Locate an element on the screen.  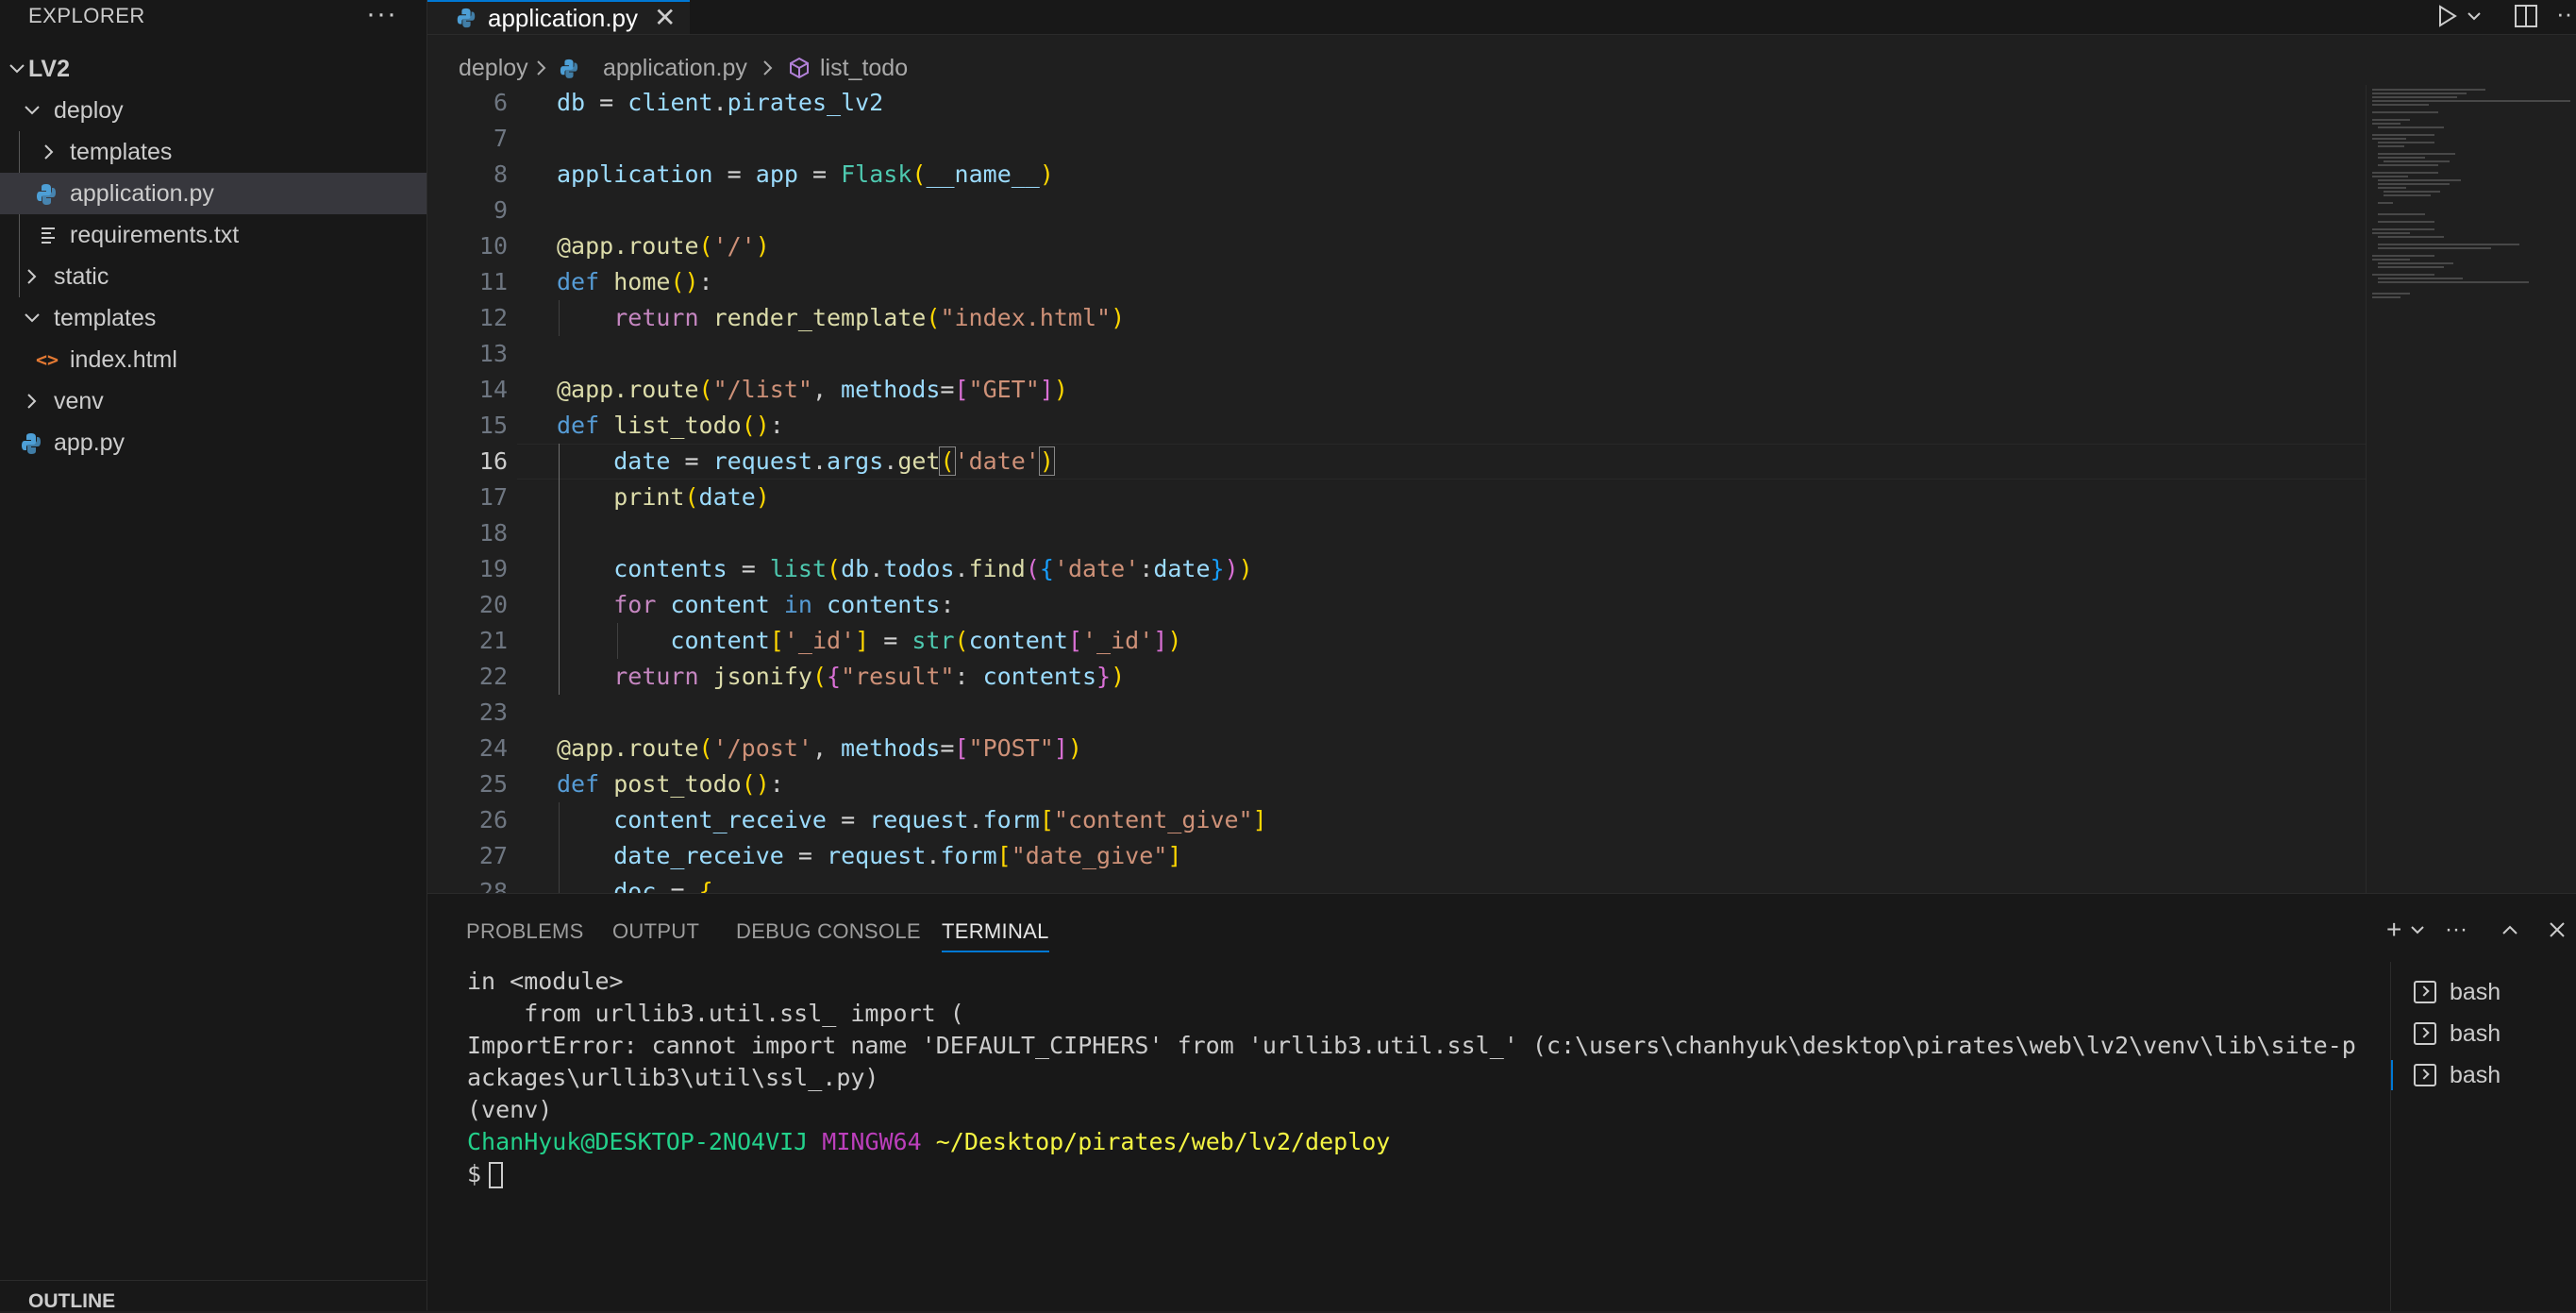
outline-title: OUTLINE is located at coordinates (72, 1301).